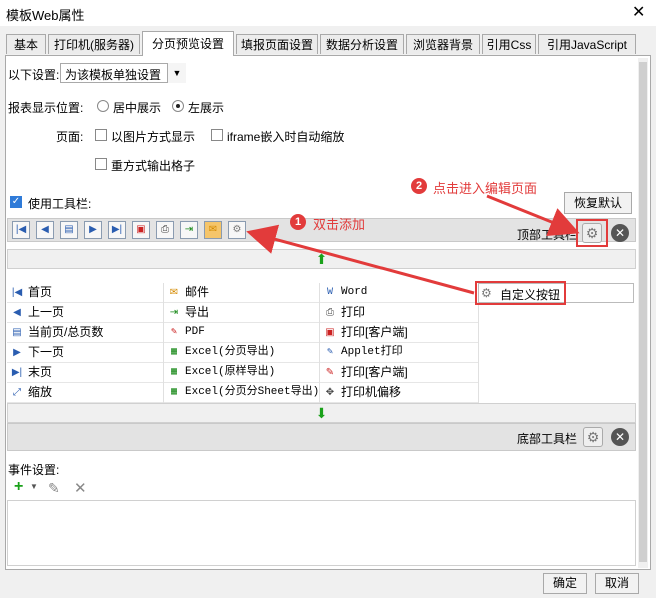 Image resolution: width=656 pixels, height=598 pixels. I want to click on print-client-pdf-icon: ✎, so click(330, 372).